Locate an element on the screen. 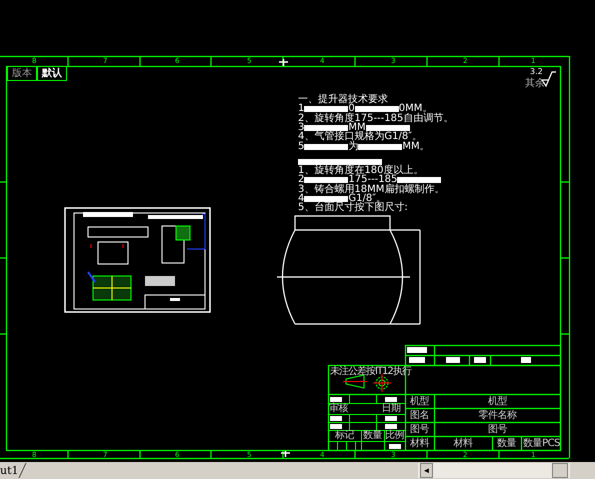 Image resolution: width=595 pixels, height=479 pixels. title-block-cell-text: 零件名称 is located at coordinates (498, 415).